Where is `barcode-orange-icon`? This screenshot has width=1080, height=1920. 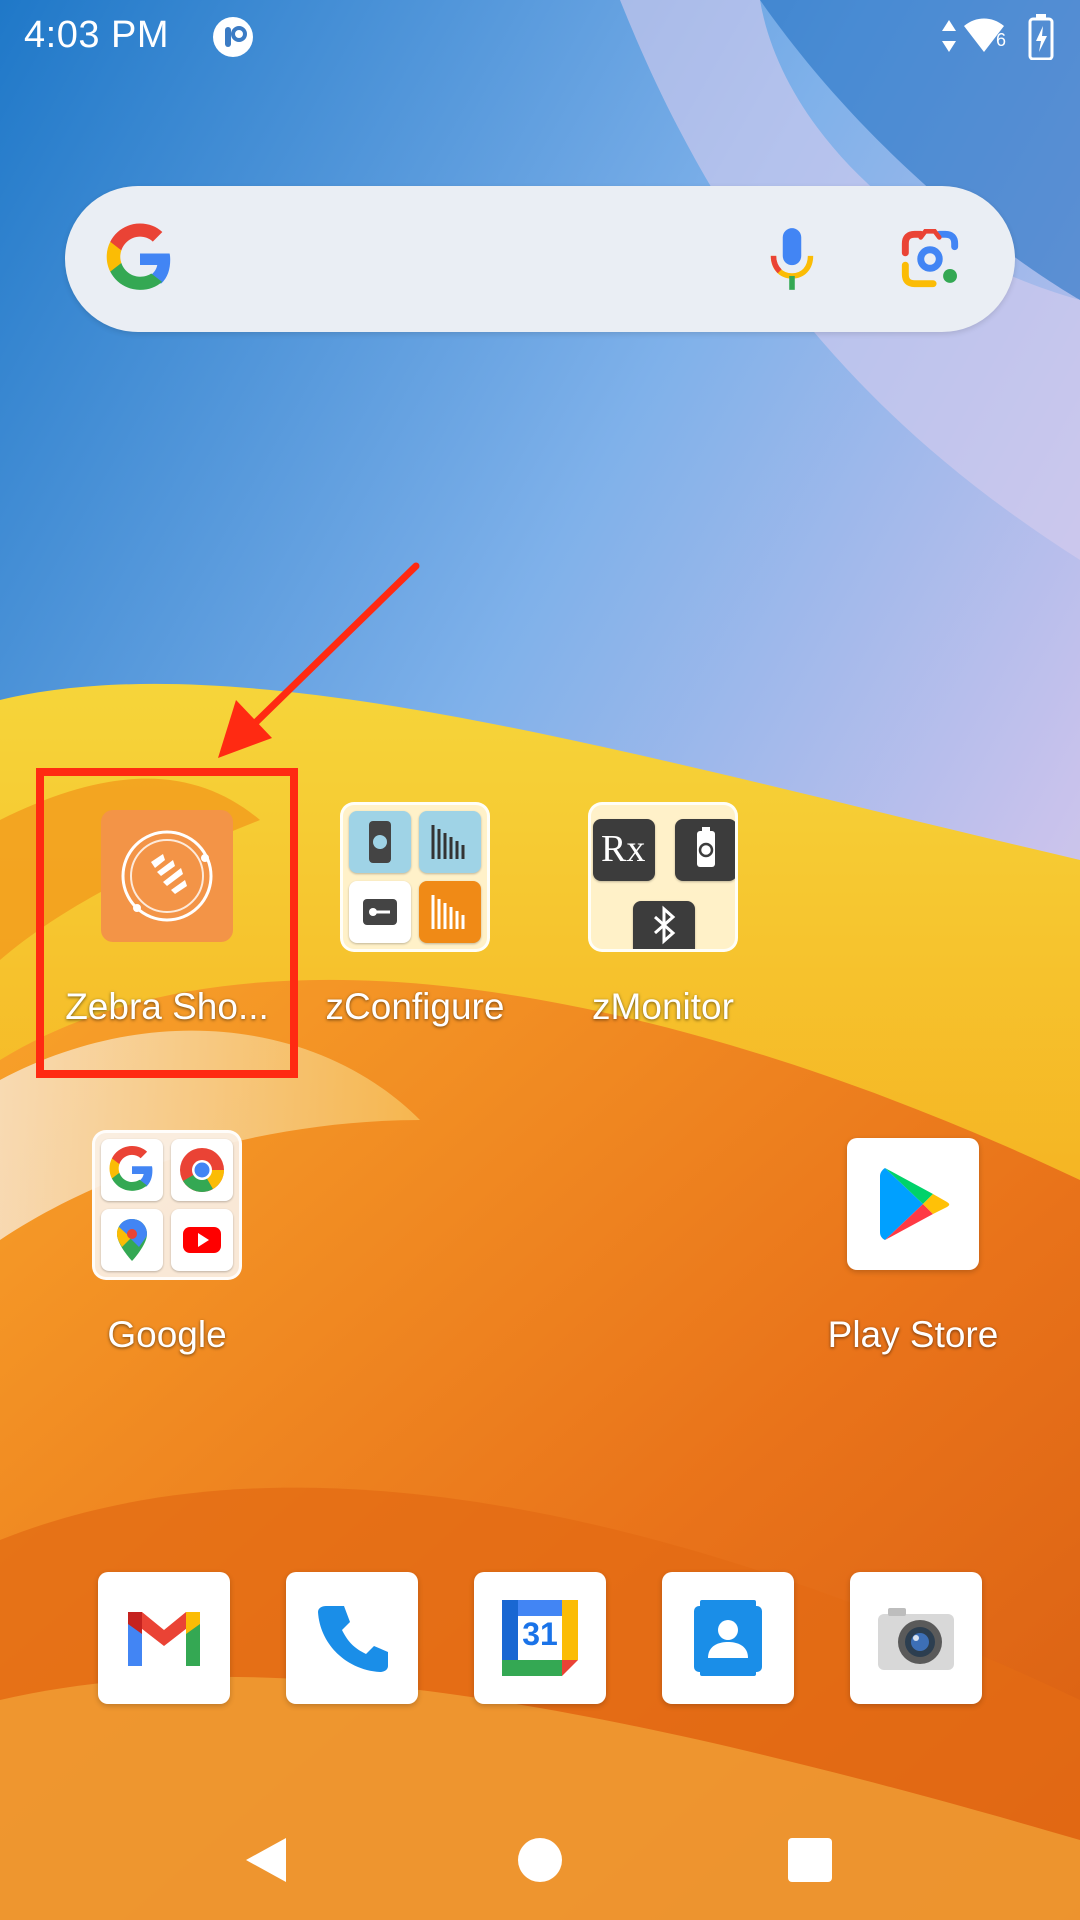 barcode-orange-icon is located at coordinates (450, 912).